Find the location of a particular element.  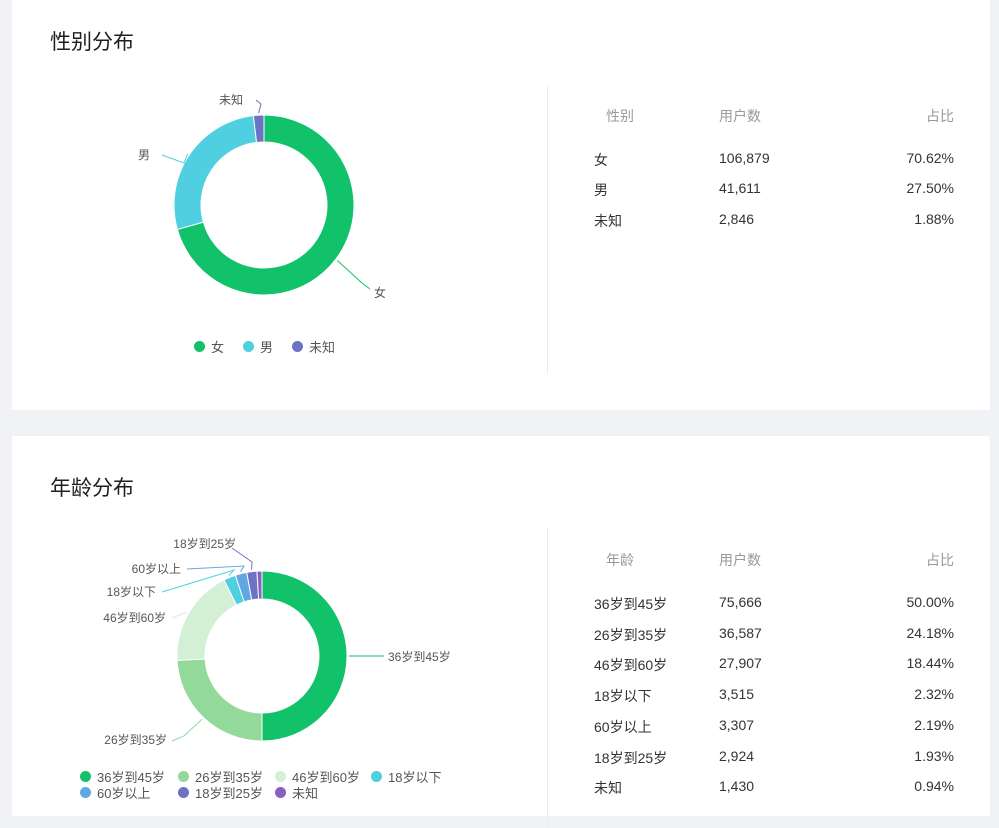

table-header-gender: 性别 is located at coordinates (620, 116).